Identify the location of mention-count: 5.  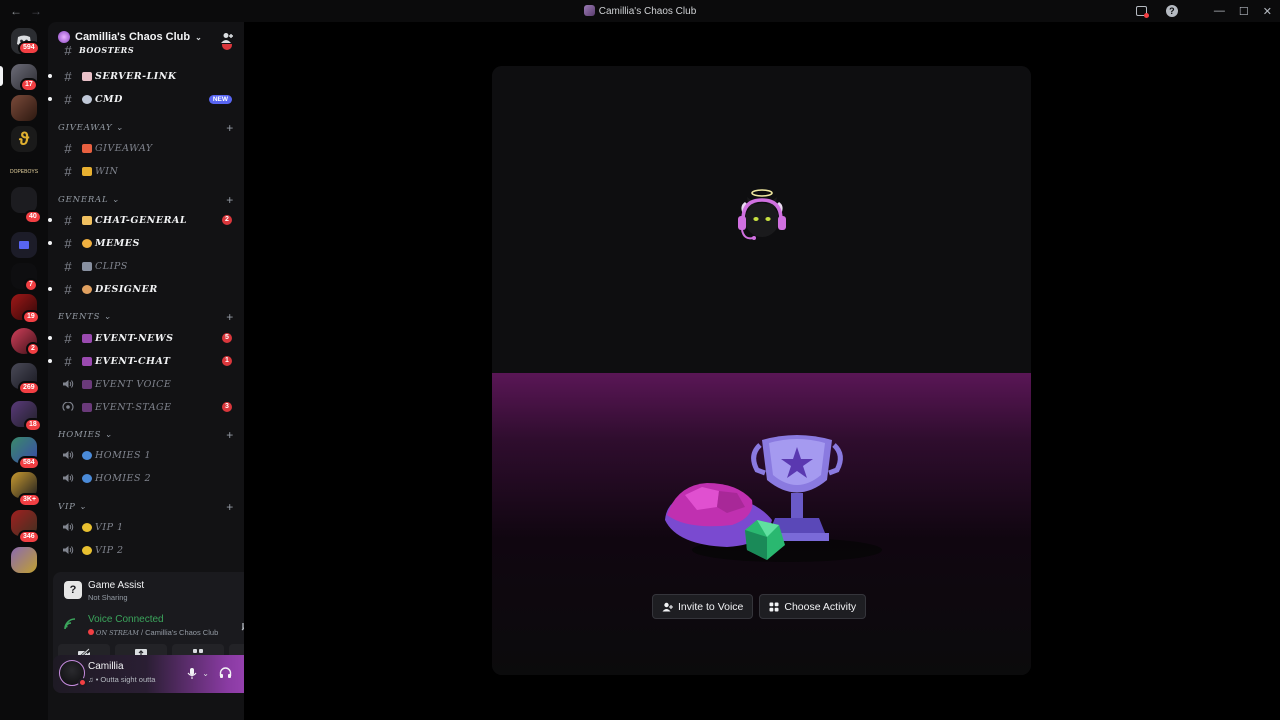
(227, 338).